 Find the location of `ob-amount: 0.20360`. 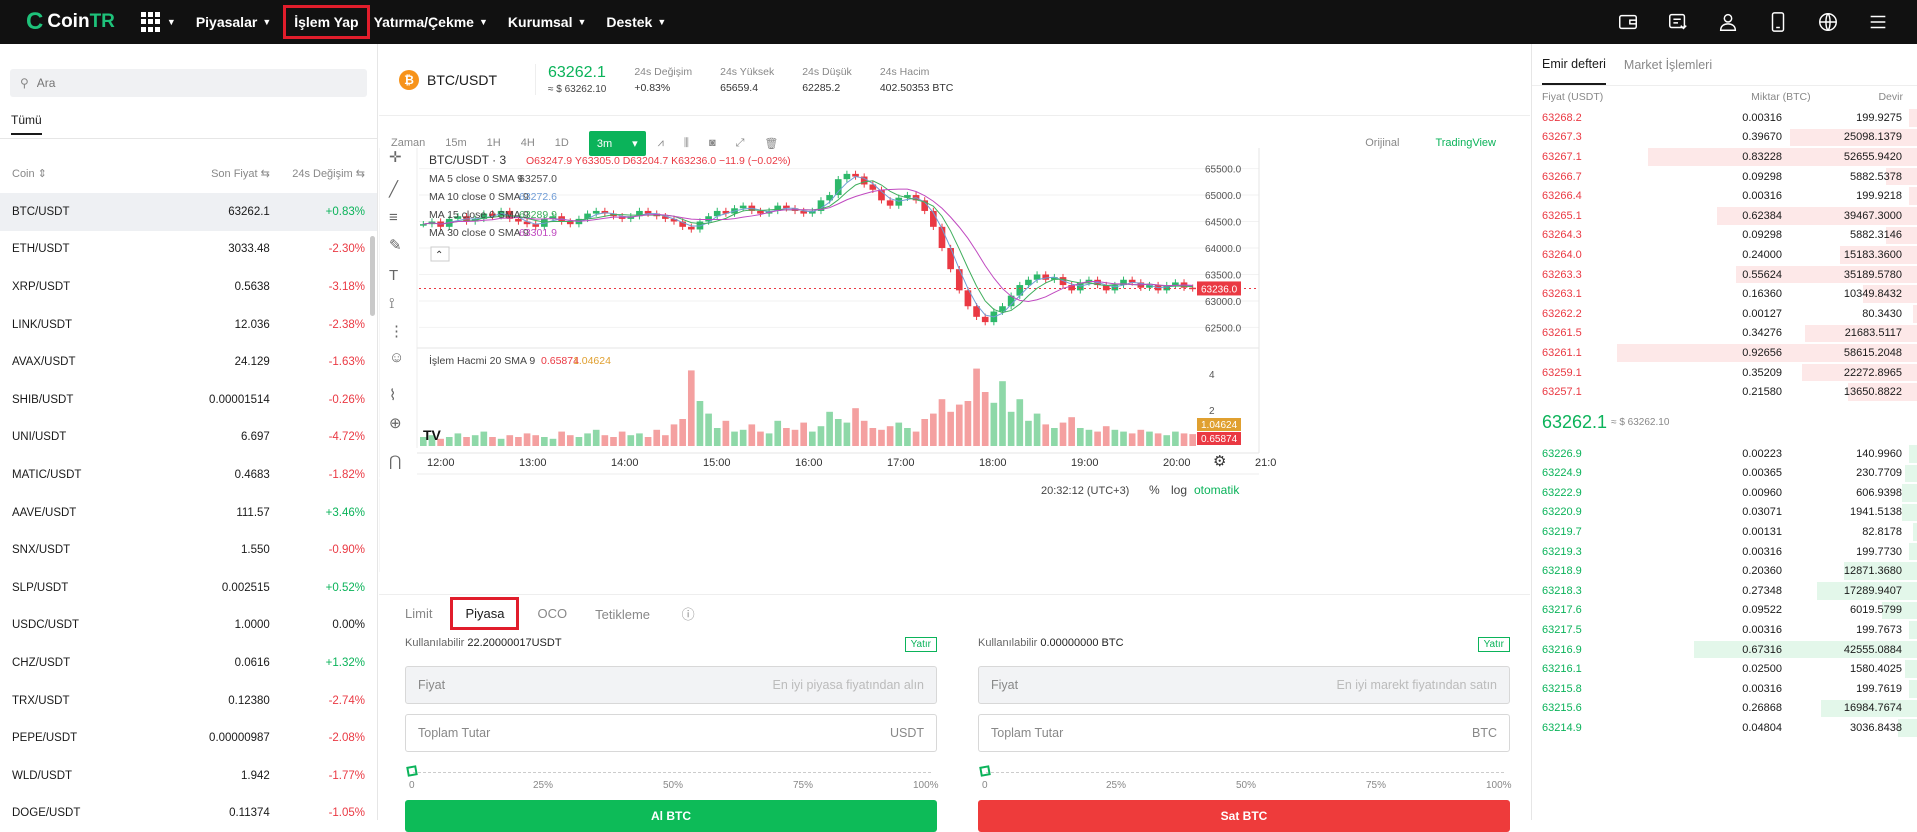

ob-amount: 0.20360 is located at coordinates (1707, 571).